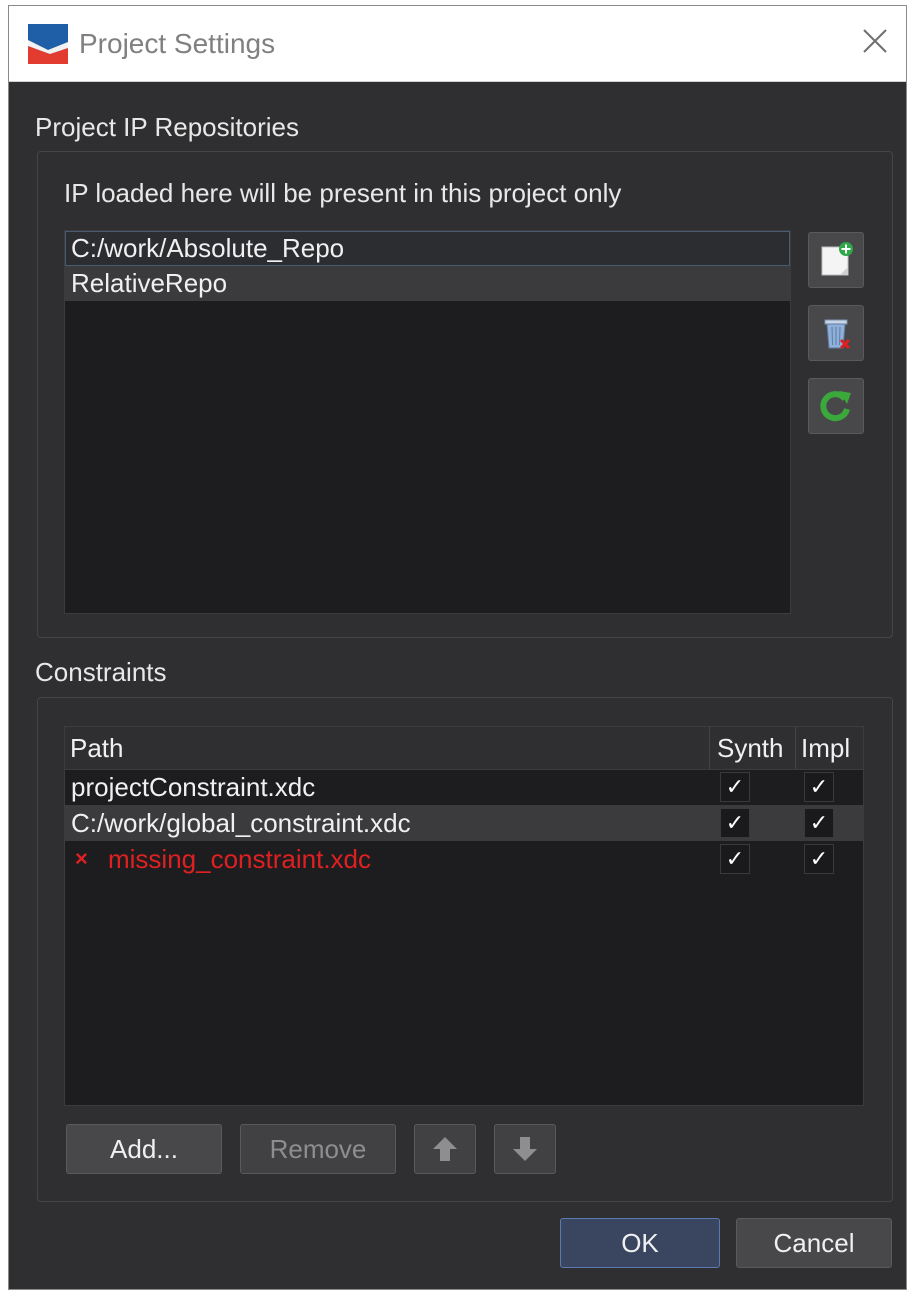 This screenshot has height=1291, width=909. I want to click on constraints-table-header: Path Synth Impl, so click(464, 748).